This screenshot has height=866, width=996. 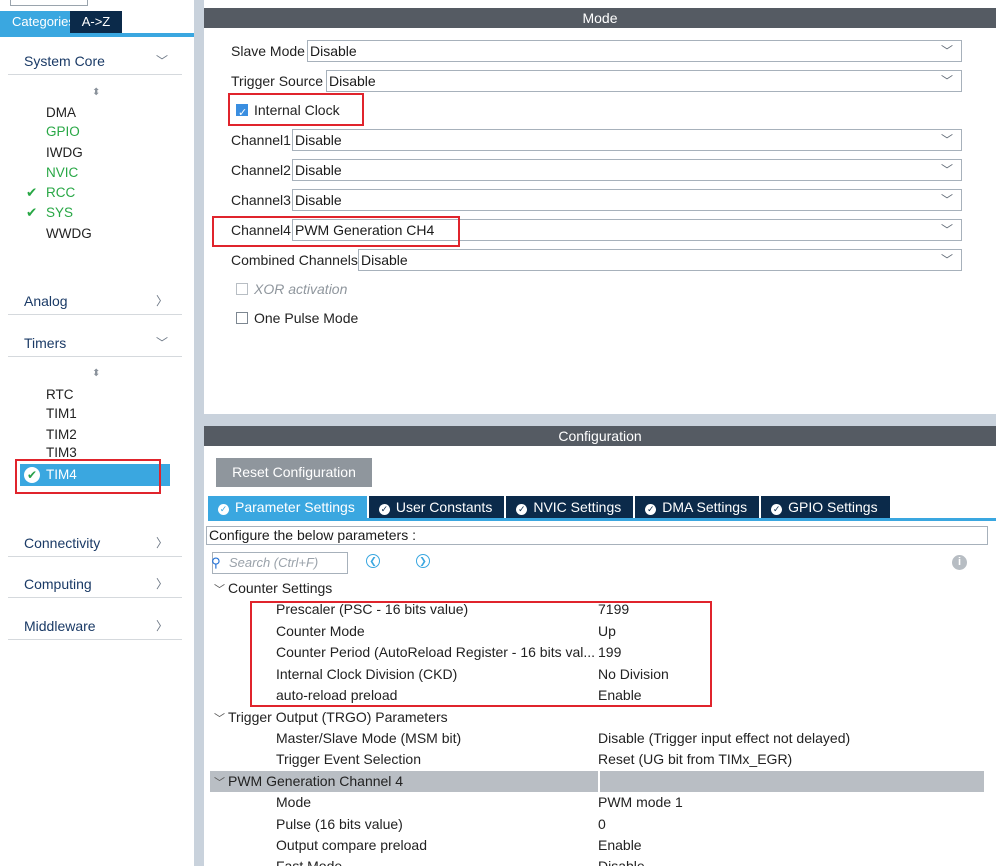 What do you see at coordinates (597, 535) in the screenshot?
I see `instructions-text: Configure the below parameters :` at bounding box center [597, 535].